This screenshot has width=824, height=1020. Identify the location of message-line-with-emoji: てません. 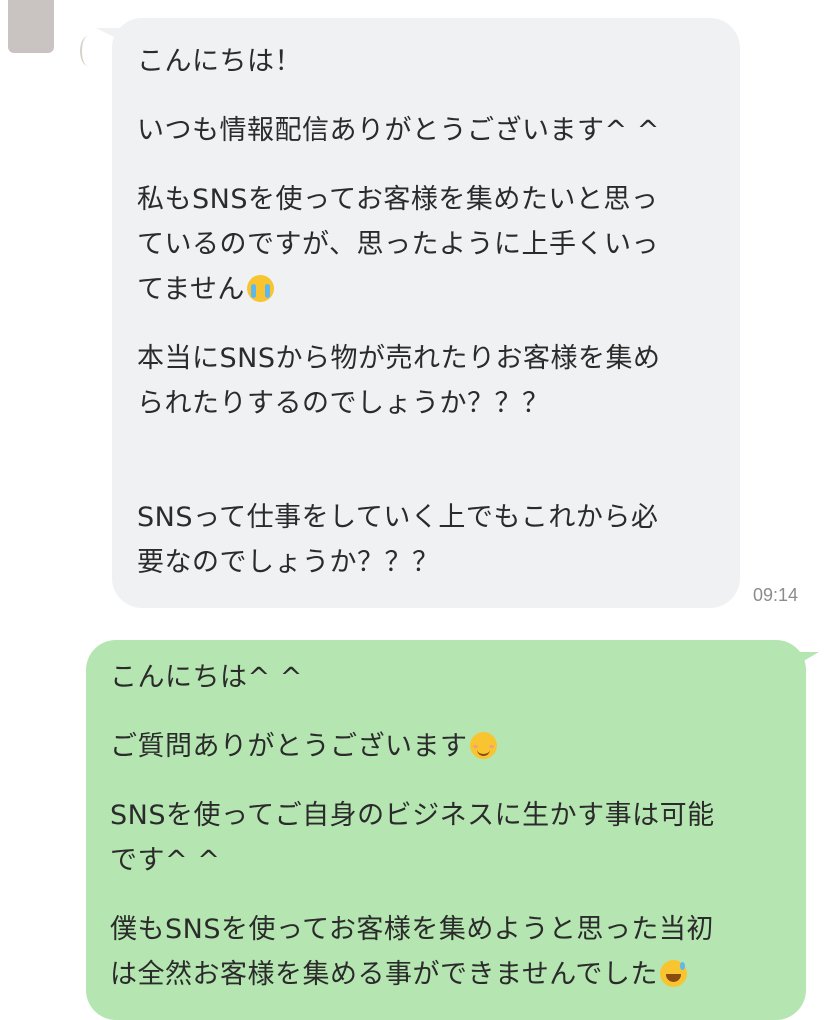
(428, 289).